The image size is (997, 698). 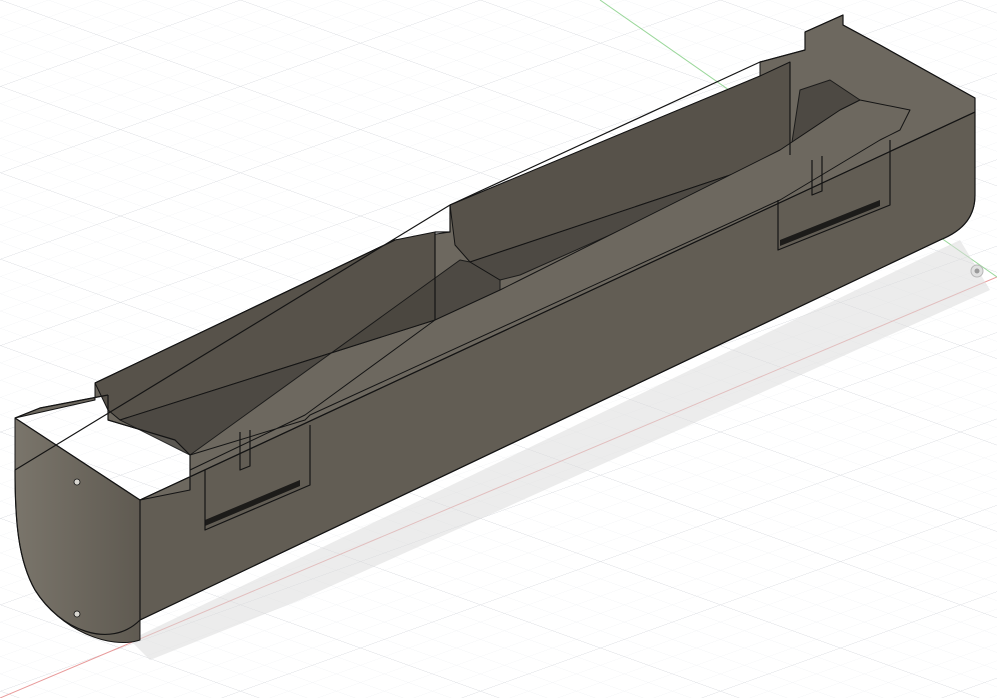 I want to click on end-cap-hole-bottom, so click(x=77, y=614).